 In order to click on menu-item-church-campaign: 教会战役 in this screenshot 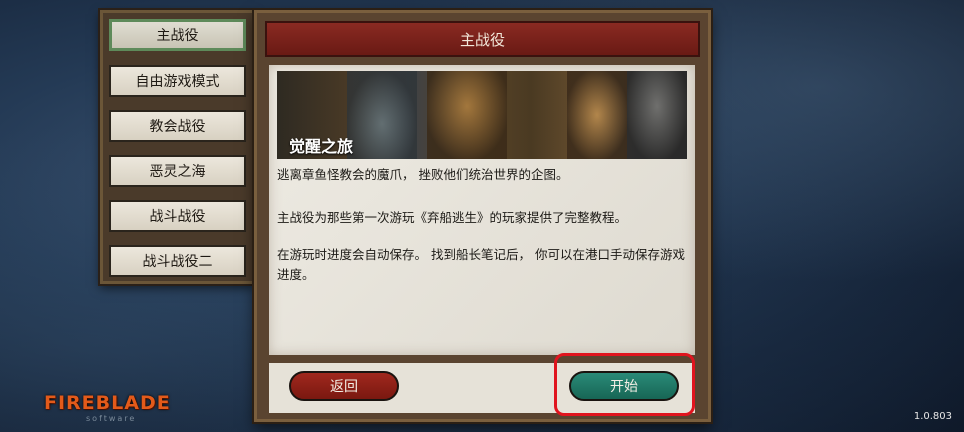, I will do `click(177, 126)`.